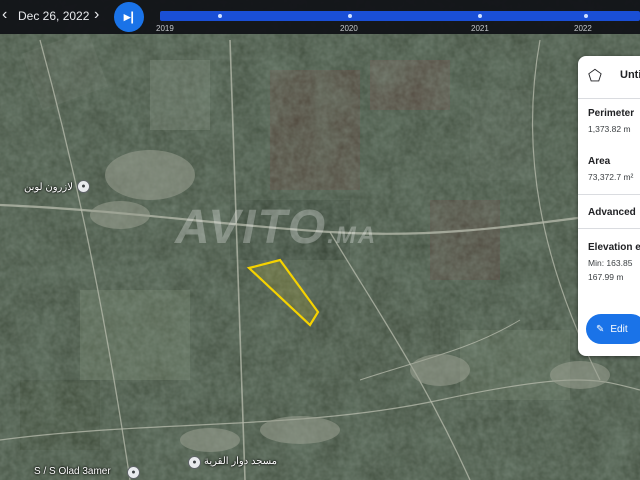 This screenshot has height=480, width=640. Describe the element at coordinates (583, 28) in the screenshot. I see `year-label: 2022` at that location.